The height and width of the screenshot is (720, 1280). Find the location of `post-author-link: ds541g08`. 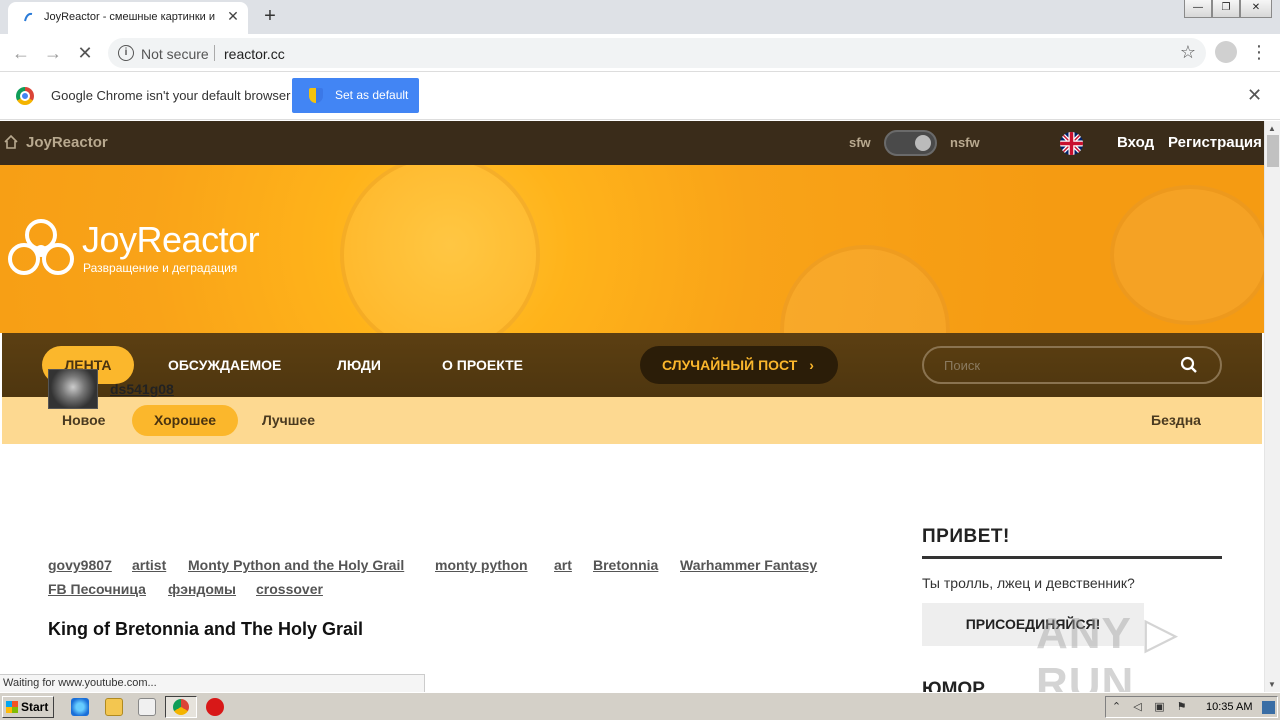

post-author-link: ds541g08 is located at coordinates (142, 389).